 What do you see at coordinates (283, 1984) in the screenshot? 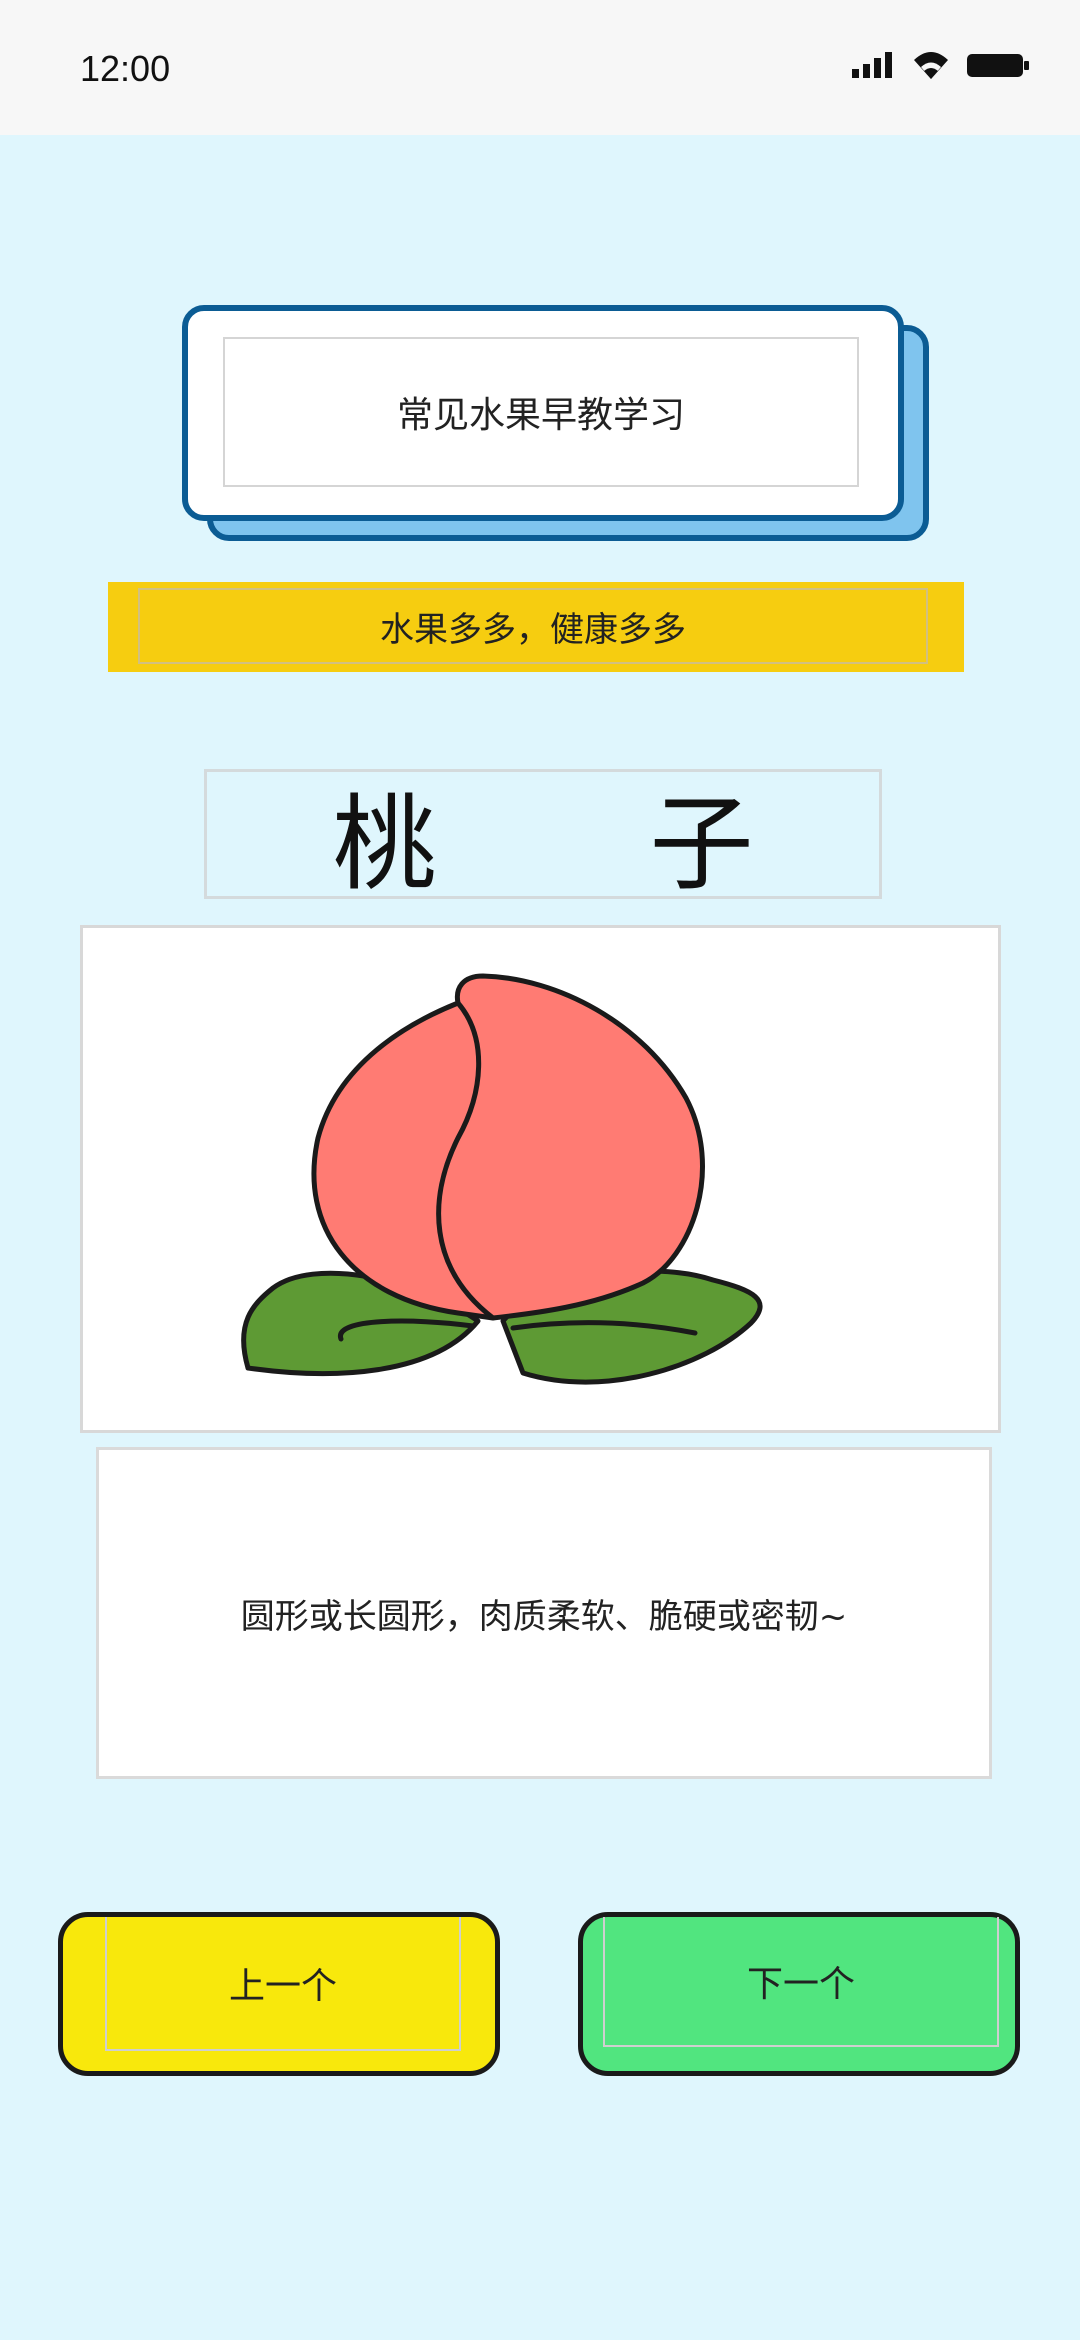
I see `prev-button-label: 上一个` at bounding box center [283, 1984].